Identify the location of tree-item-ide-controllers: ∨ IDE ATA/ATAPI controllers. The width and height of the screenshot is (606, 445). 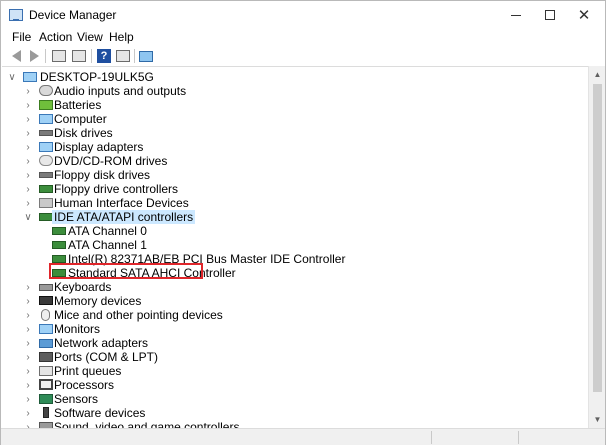
(292, 217).